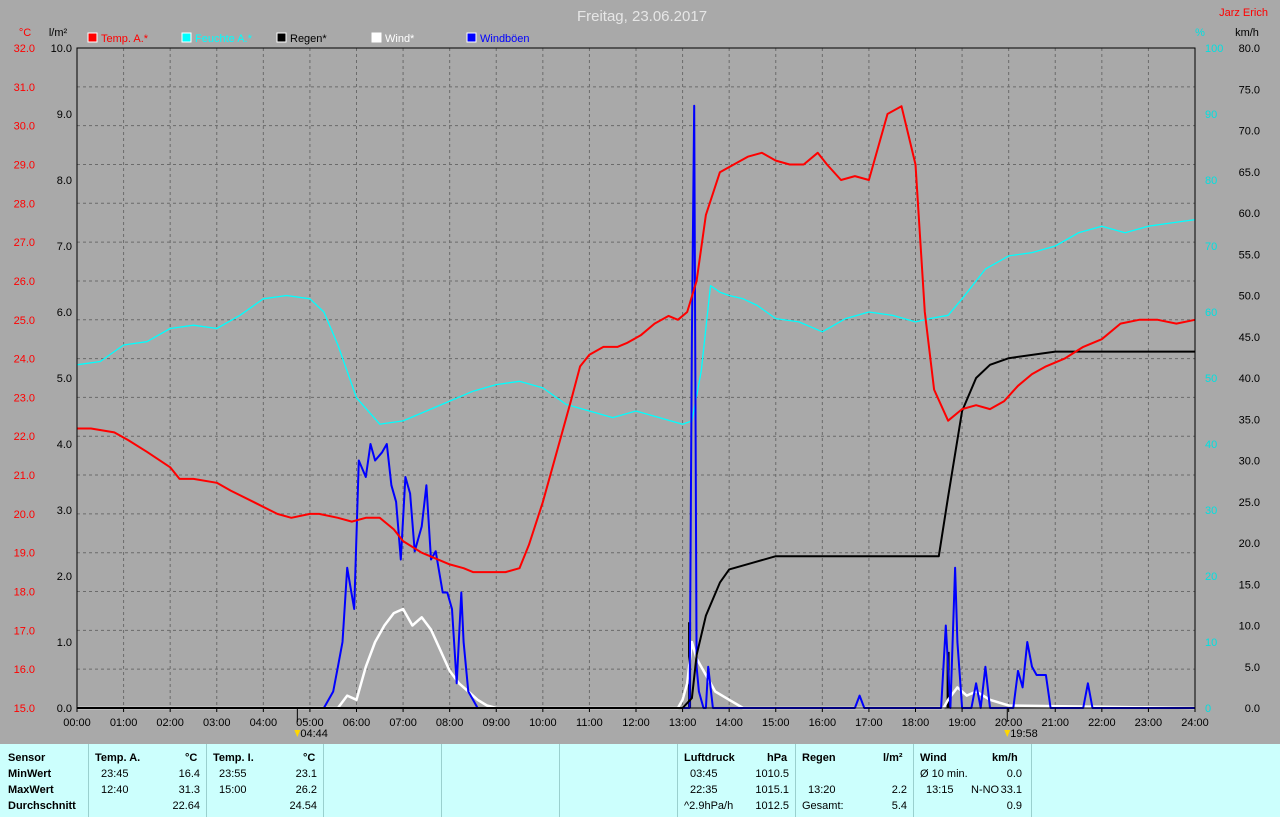 This screenshot has width=1280, height=817. Describe the element at coordinates (1014, 806) in the screenshot. I see `wind-avg: 0.9` at that location.